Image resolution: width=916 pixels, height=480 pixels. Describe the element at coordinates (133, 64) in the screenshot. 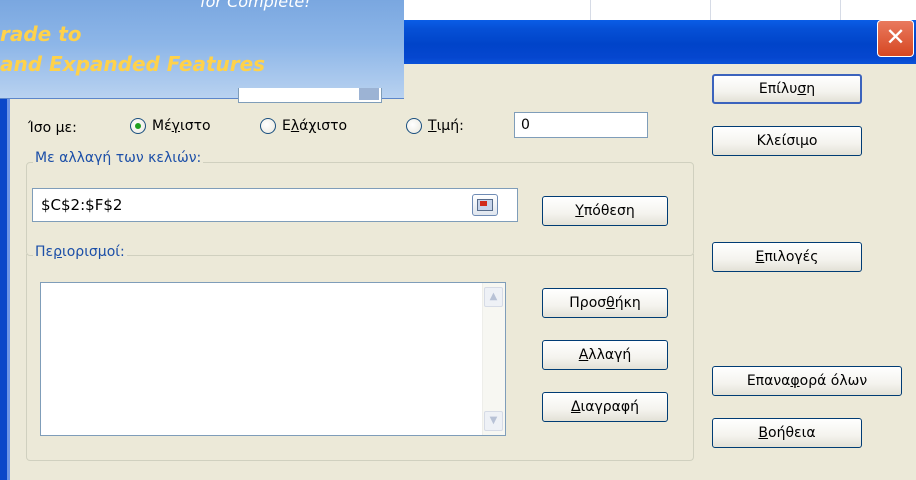

I see `promo-line-2: and Expanded Features` at that location.